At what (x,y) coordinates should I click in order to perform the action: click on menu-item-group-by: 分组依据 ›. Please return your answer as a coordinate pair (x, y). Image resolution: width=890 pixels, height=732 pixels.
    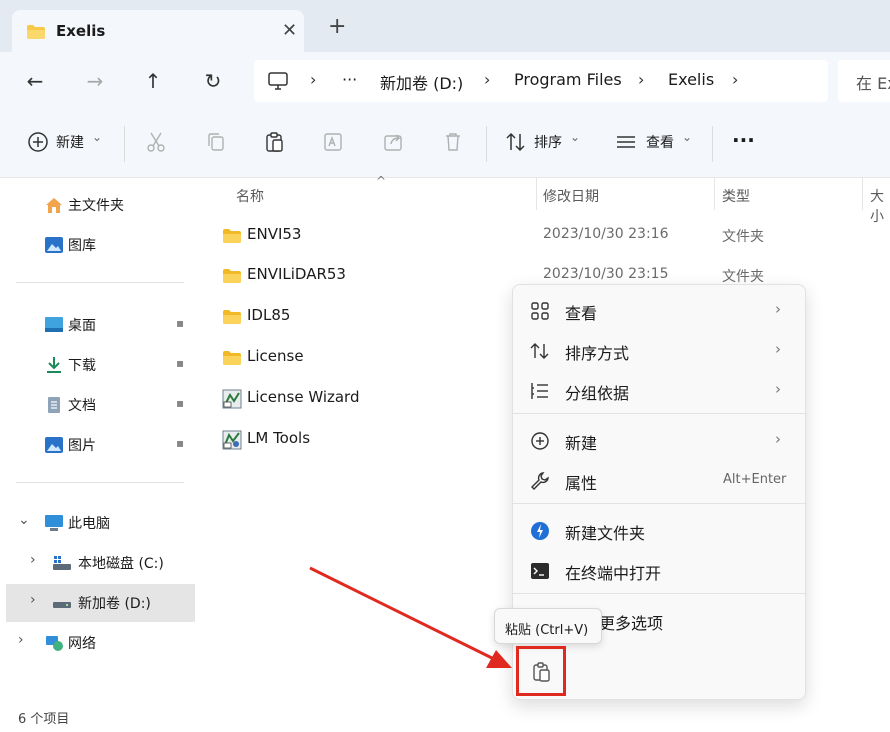
    Looking at the image, I should click on (660, 390).